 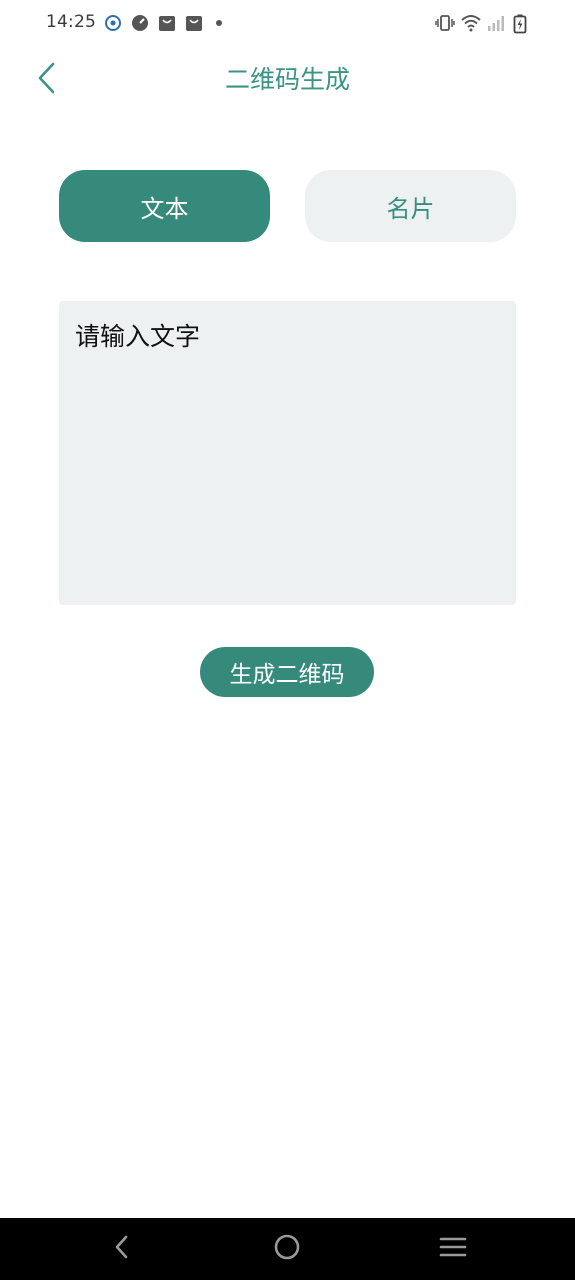 I want to click on tab-text: 文本, so click(x=164, y=206).